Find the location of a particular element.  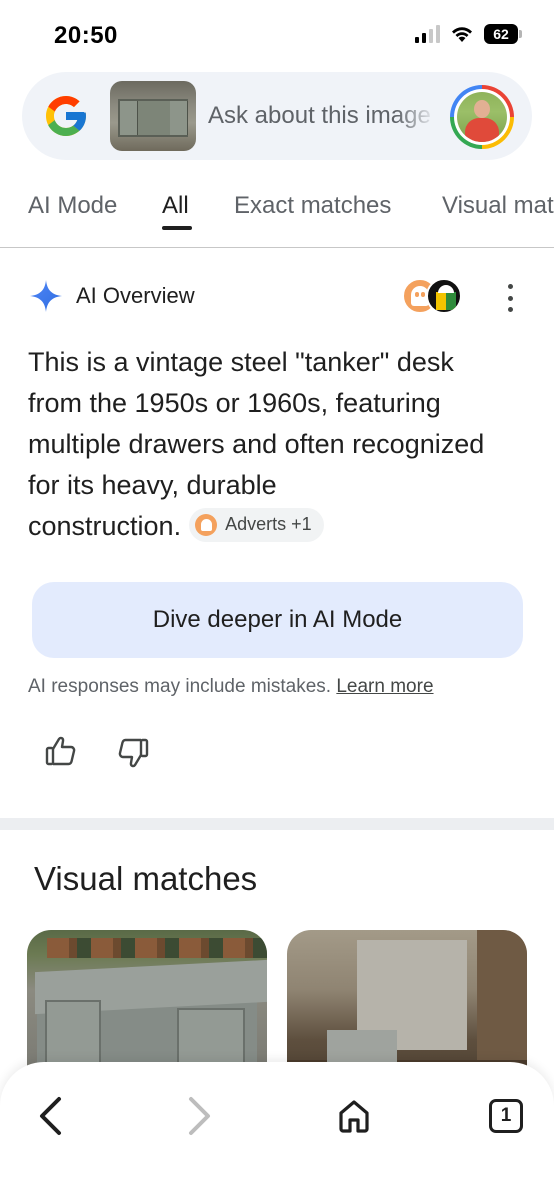

home-button is located at coordinates (354, 1116).